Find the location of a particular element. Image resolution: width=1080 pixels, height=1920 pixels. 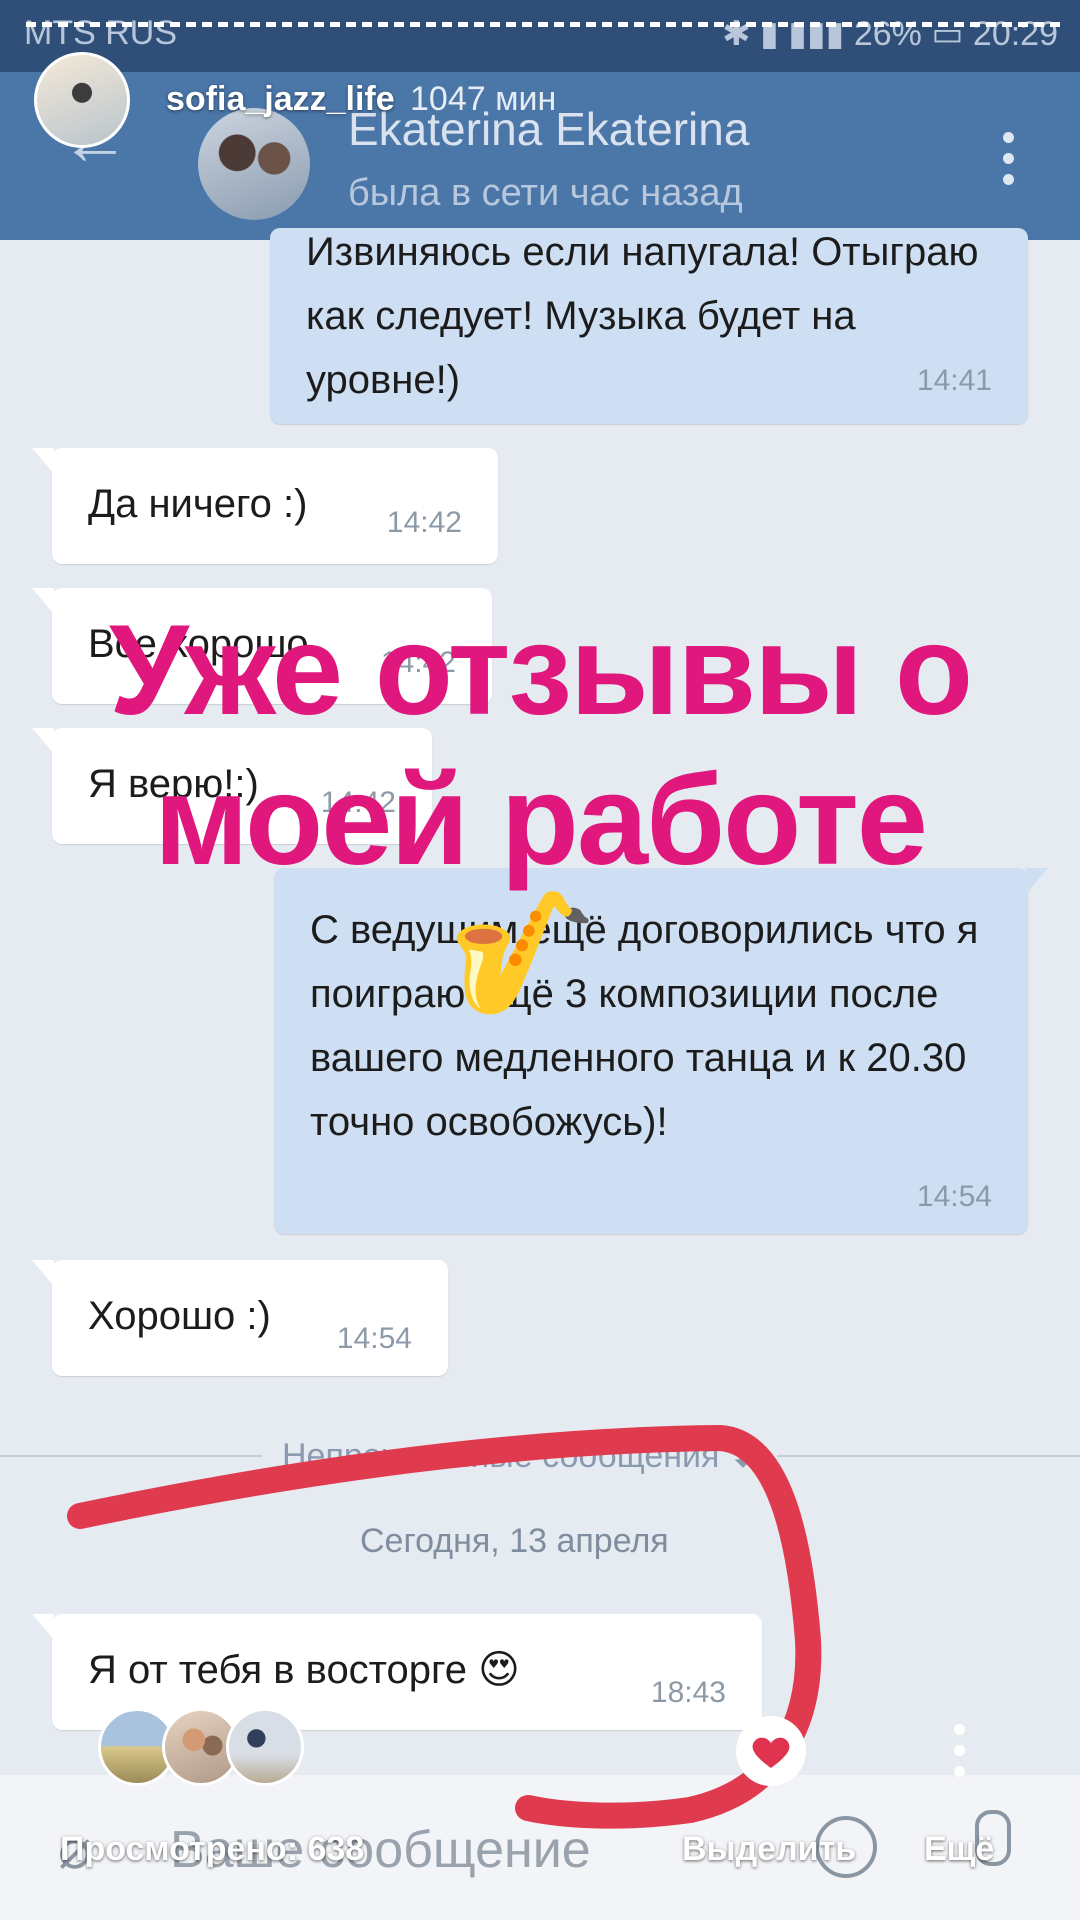

heart-icon is located at coordinates (771, 1752).